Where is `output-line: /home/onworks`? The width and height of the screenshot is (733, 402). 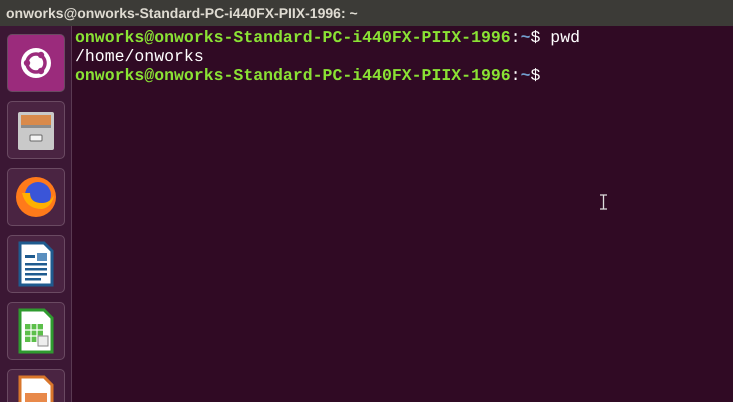 output-line: /home/onworks is located at coordinates (139, 56).